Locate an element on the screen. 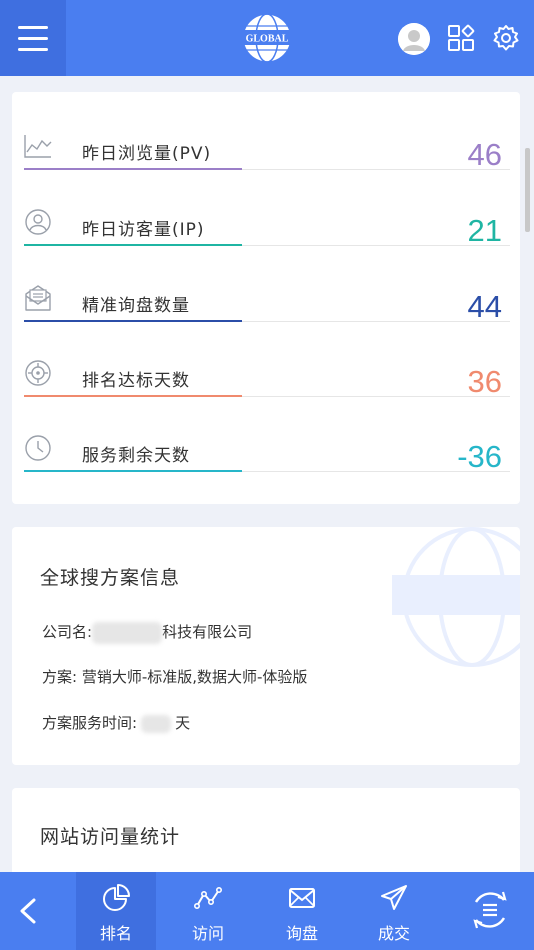 This screenshot has width=534, height=950. stat-value: 36 is located at coordinates (484, 381).